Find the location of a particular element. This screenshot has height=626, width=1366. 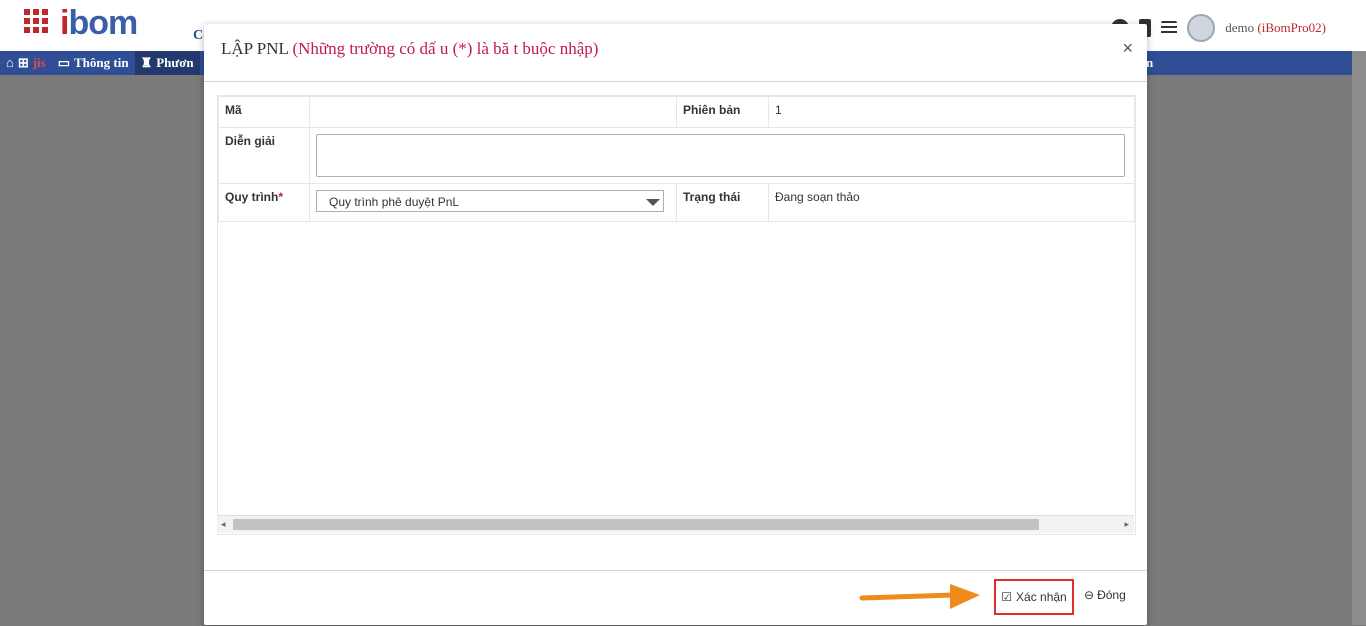

user-name: demo (iBomPro02) is located at coordinates (1275, 28).